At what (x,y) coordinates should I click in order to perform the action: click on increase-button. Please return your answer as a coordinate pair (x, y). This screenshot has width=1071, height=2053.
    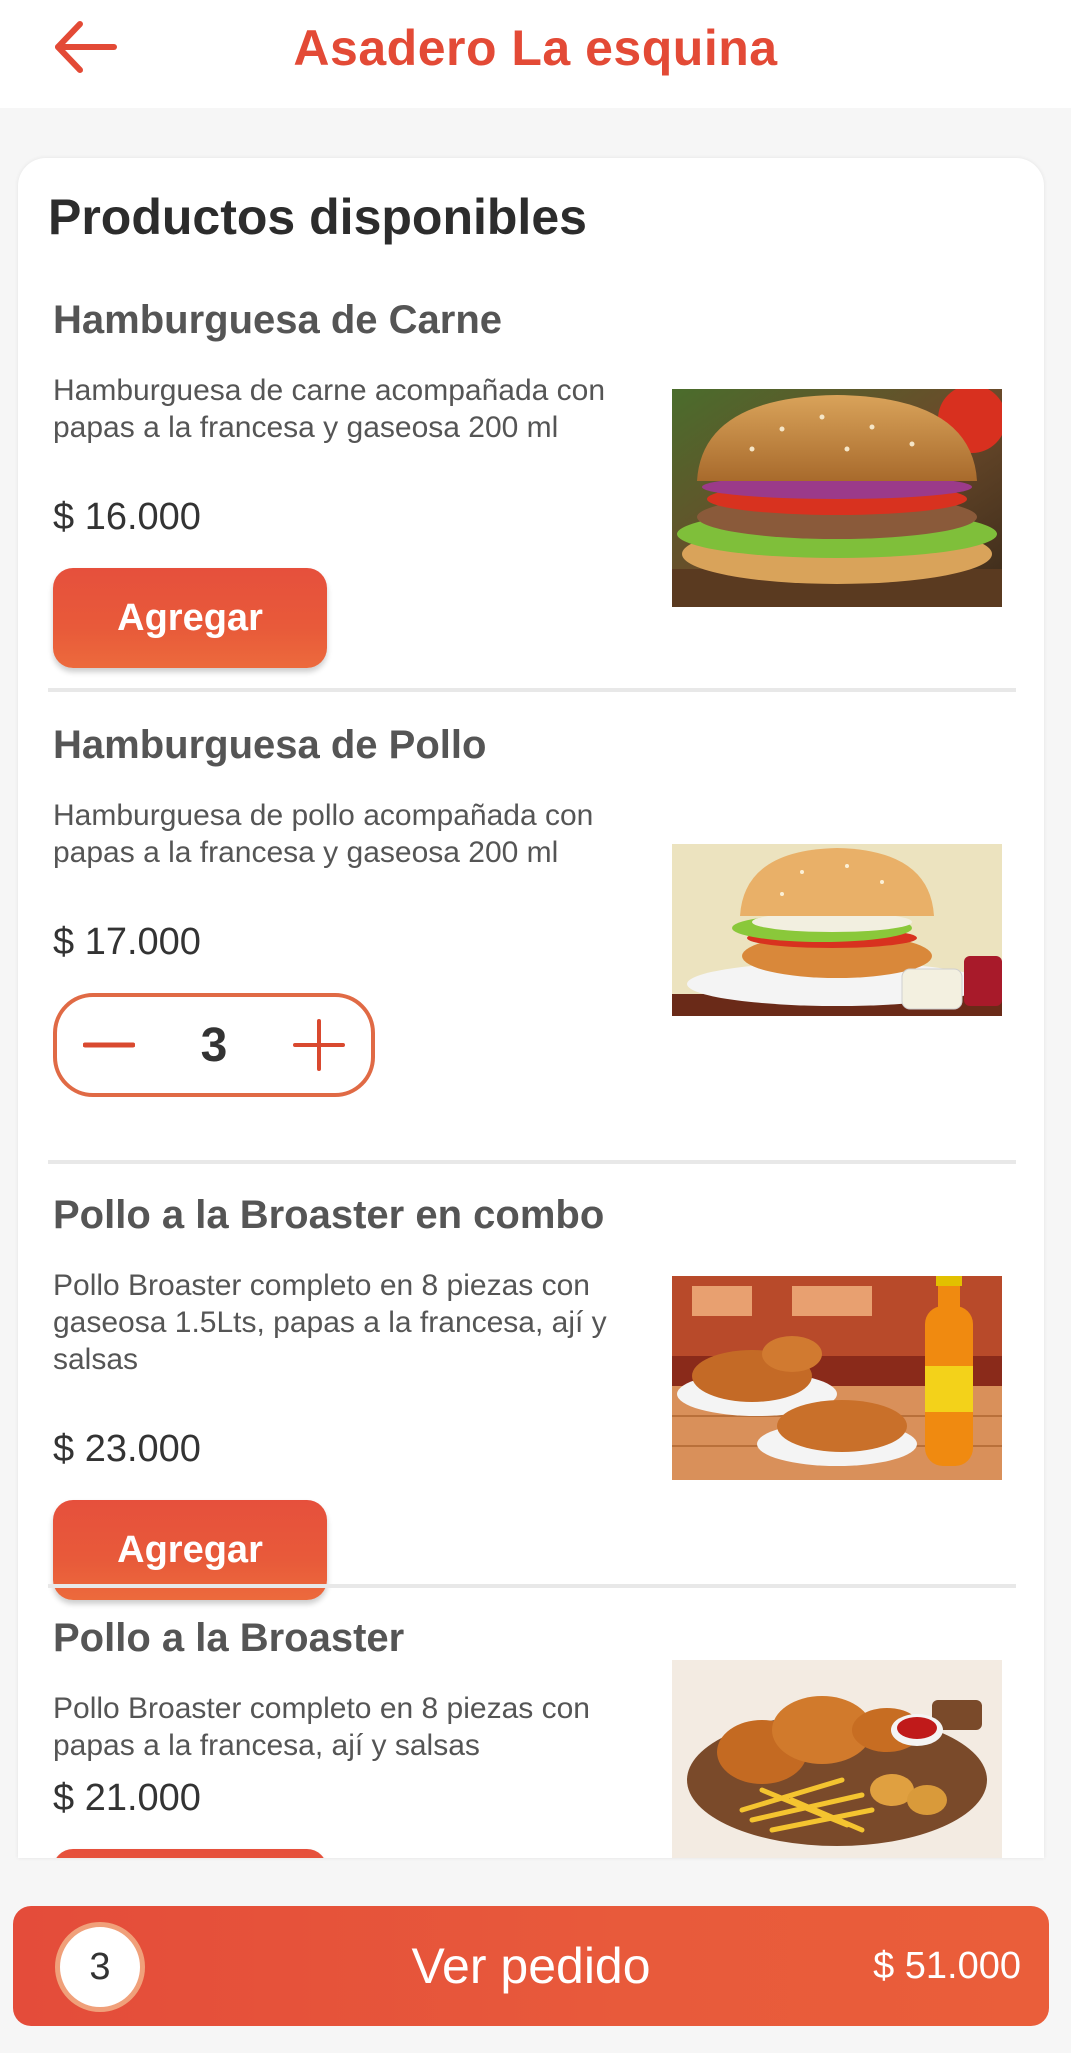
    Looking at the image, I should click on (319, 1045).